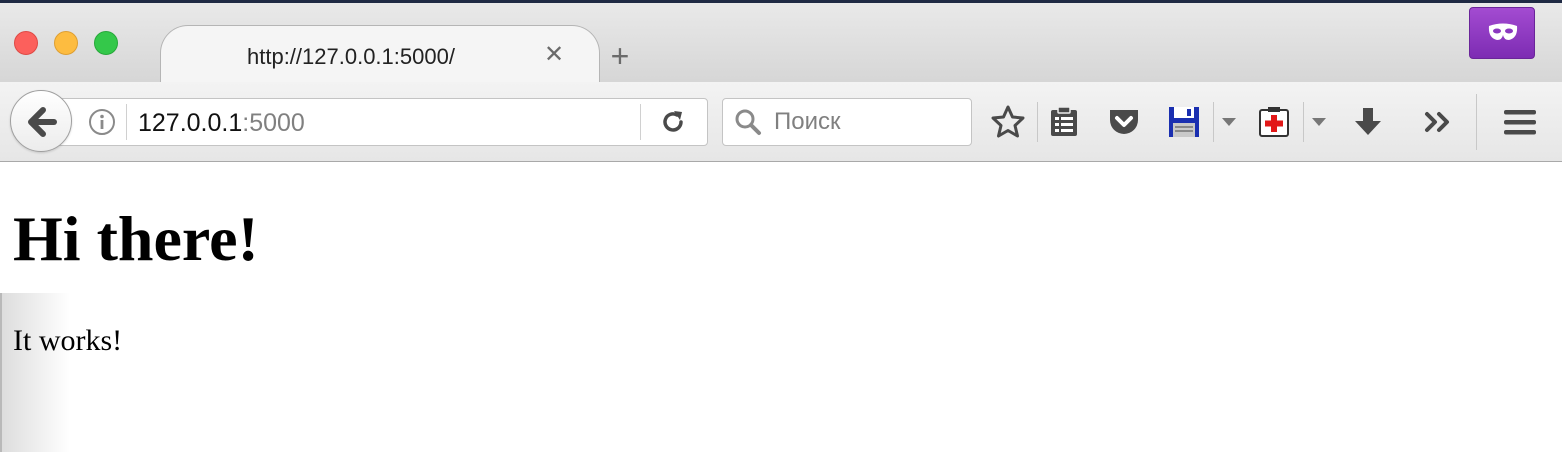  What do you see at coordinates (1274, 122) in the screenshot?
I see `medical-cross-icon` at bounding box center [1274, 122].